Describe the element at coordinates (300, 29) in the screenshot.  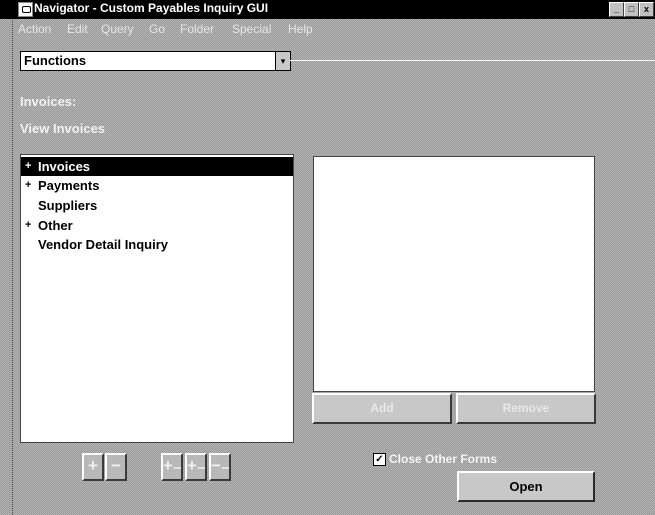
I see `menu-help: Help` at that location.